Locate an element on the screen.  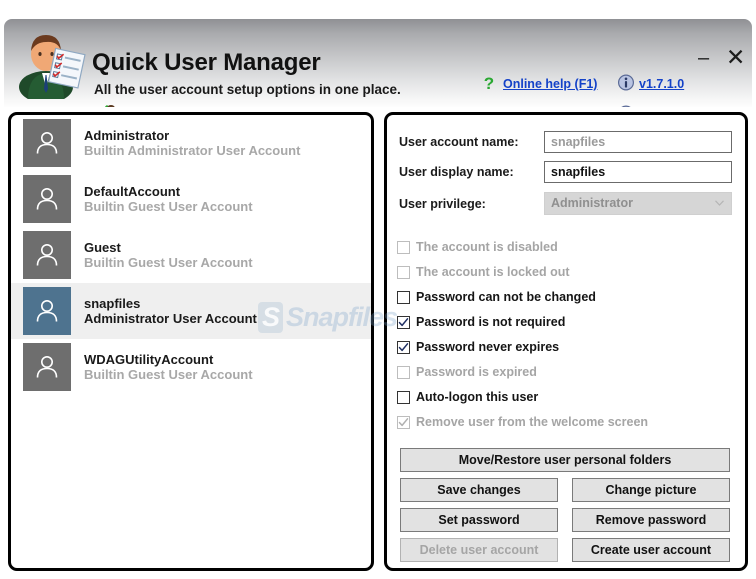
list-item-text: Guest Builtin Guest User Account is located at coordinates (168, 255).